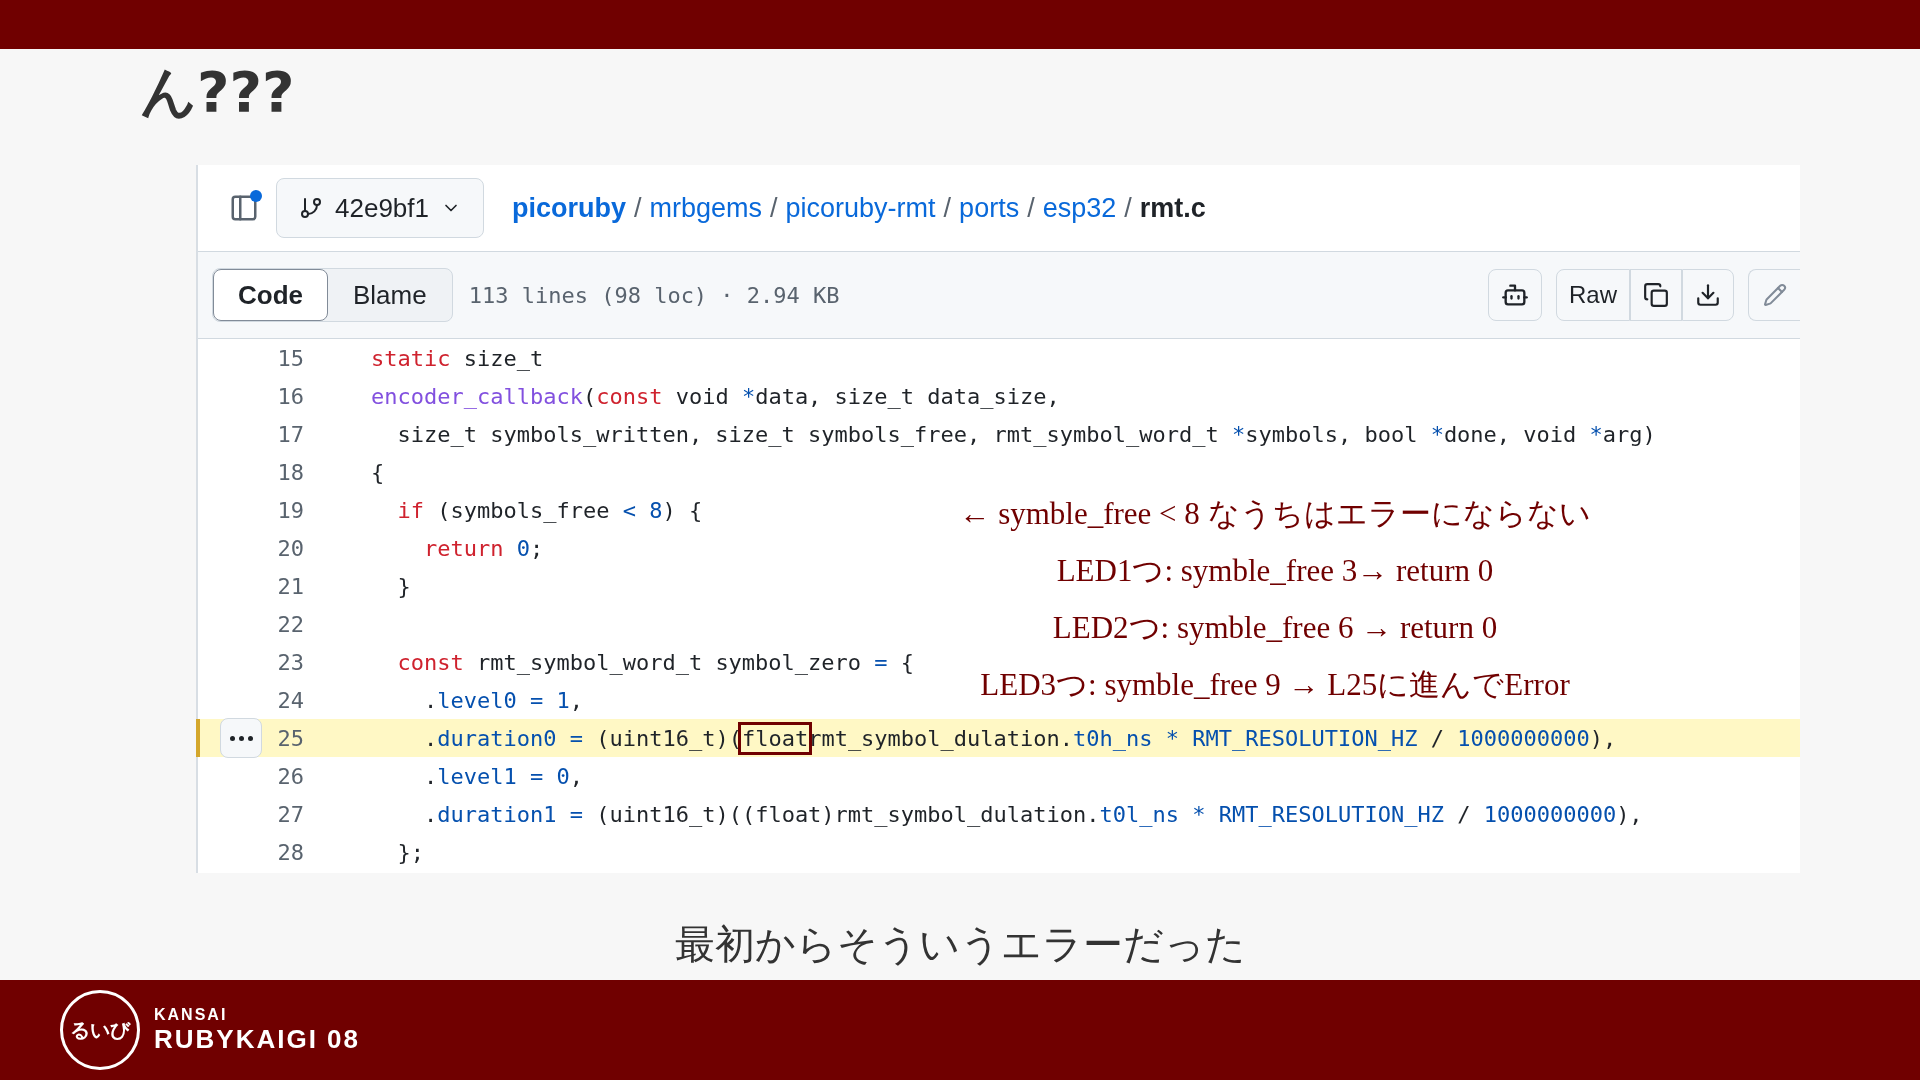 The height and width of the screenshot is (1080, 1920). I want to click on logo: るいび, so click(100, 1030).